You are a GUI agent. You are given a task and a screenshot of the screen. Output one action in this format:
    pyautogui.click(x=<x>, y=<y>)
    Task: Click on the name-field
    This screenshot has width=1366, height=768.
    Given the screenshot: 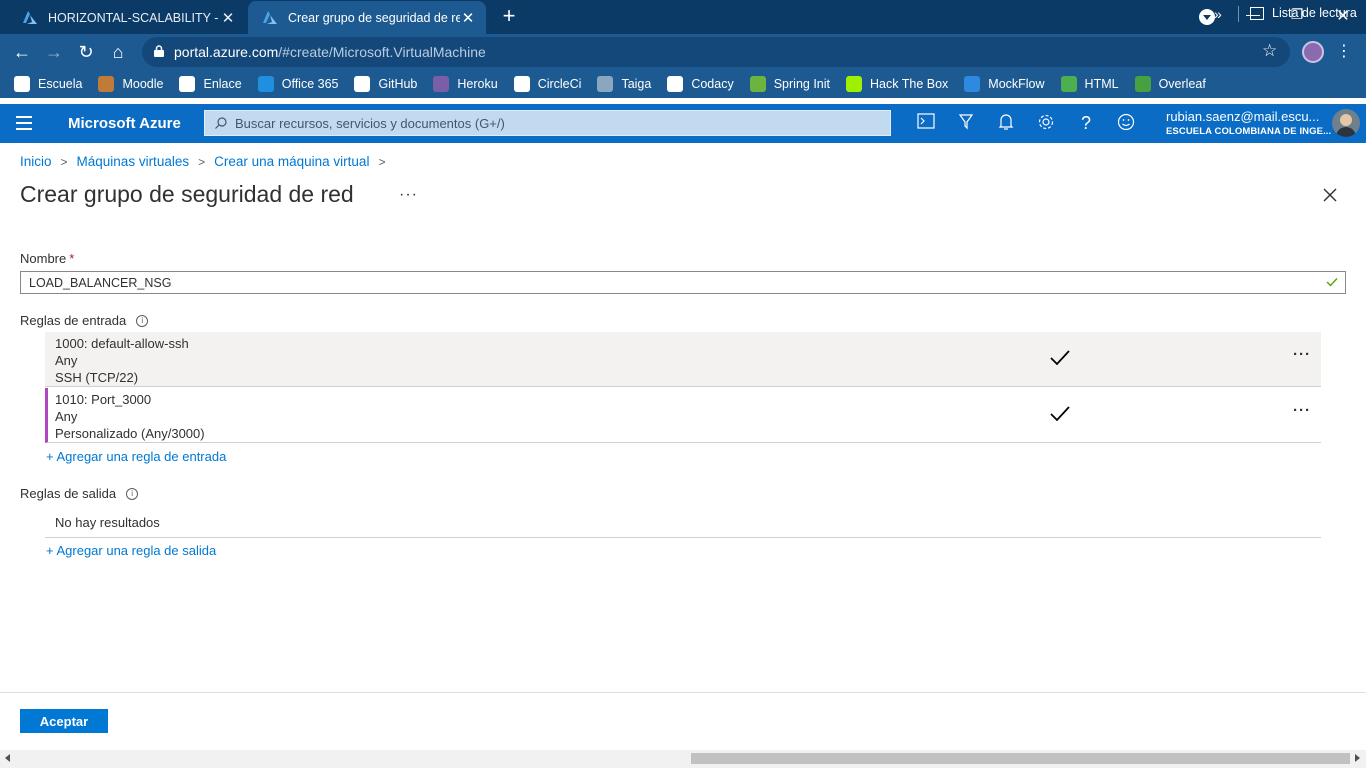 What is the action you would take?
    pyautogui.click(x=683, y=282)
    